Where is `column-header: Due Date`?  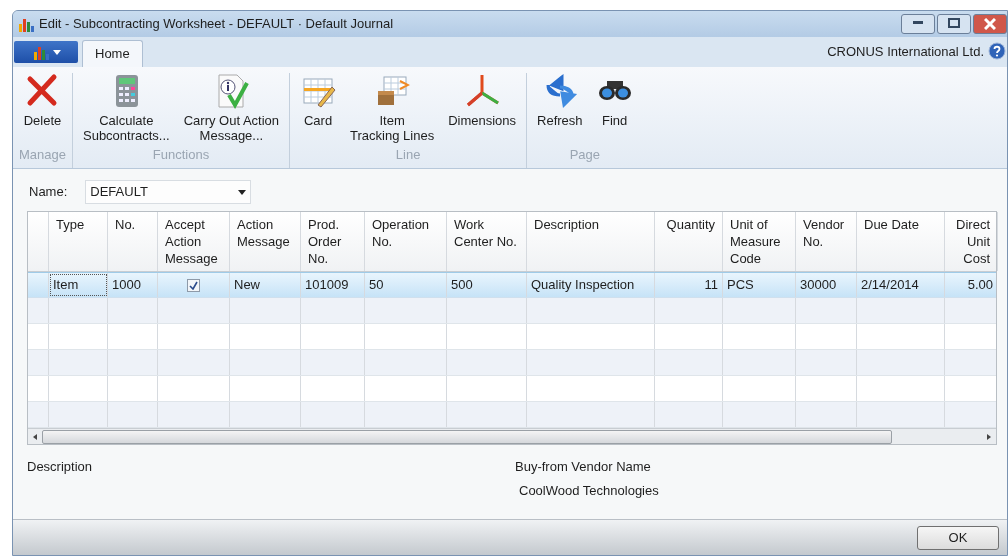 column-header: Due Date is located at coordinates (901, 241).